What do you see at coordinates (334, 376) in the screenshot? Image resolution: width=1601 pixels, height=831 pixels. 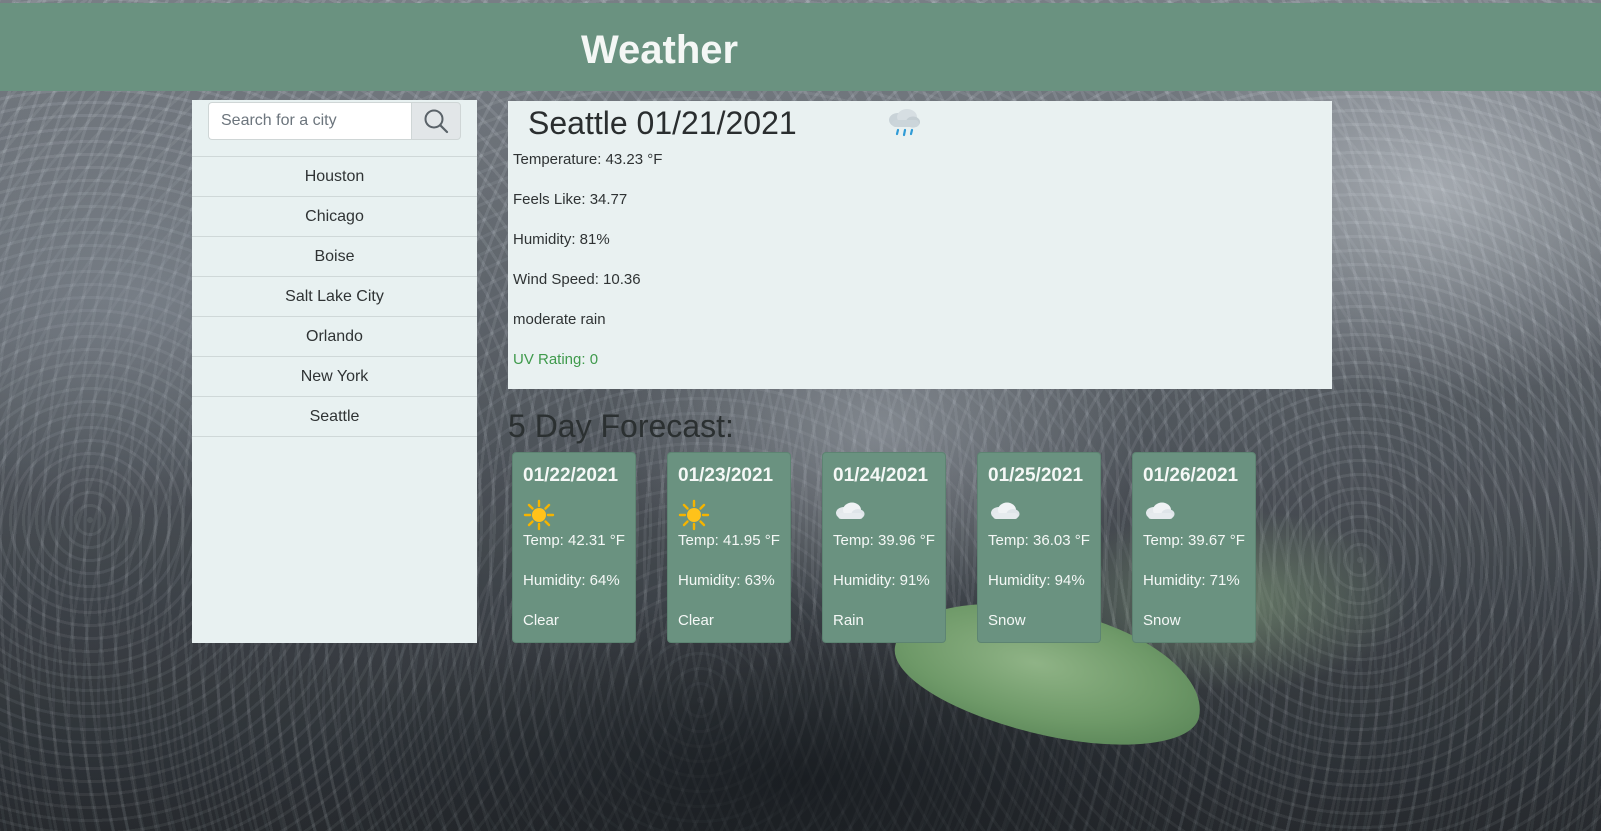 I see `city-item-new-york: New York` at bounding box center [334, 376].